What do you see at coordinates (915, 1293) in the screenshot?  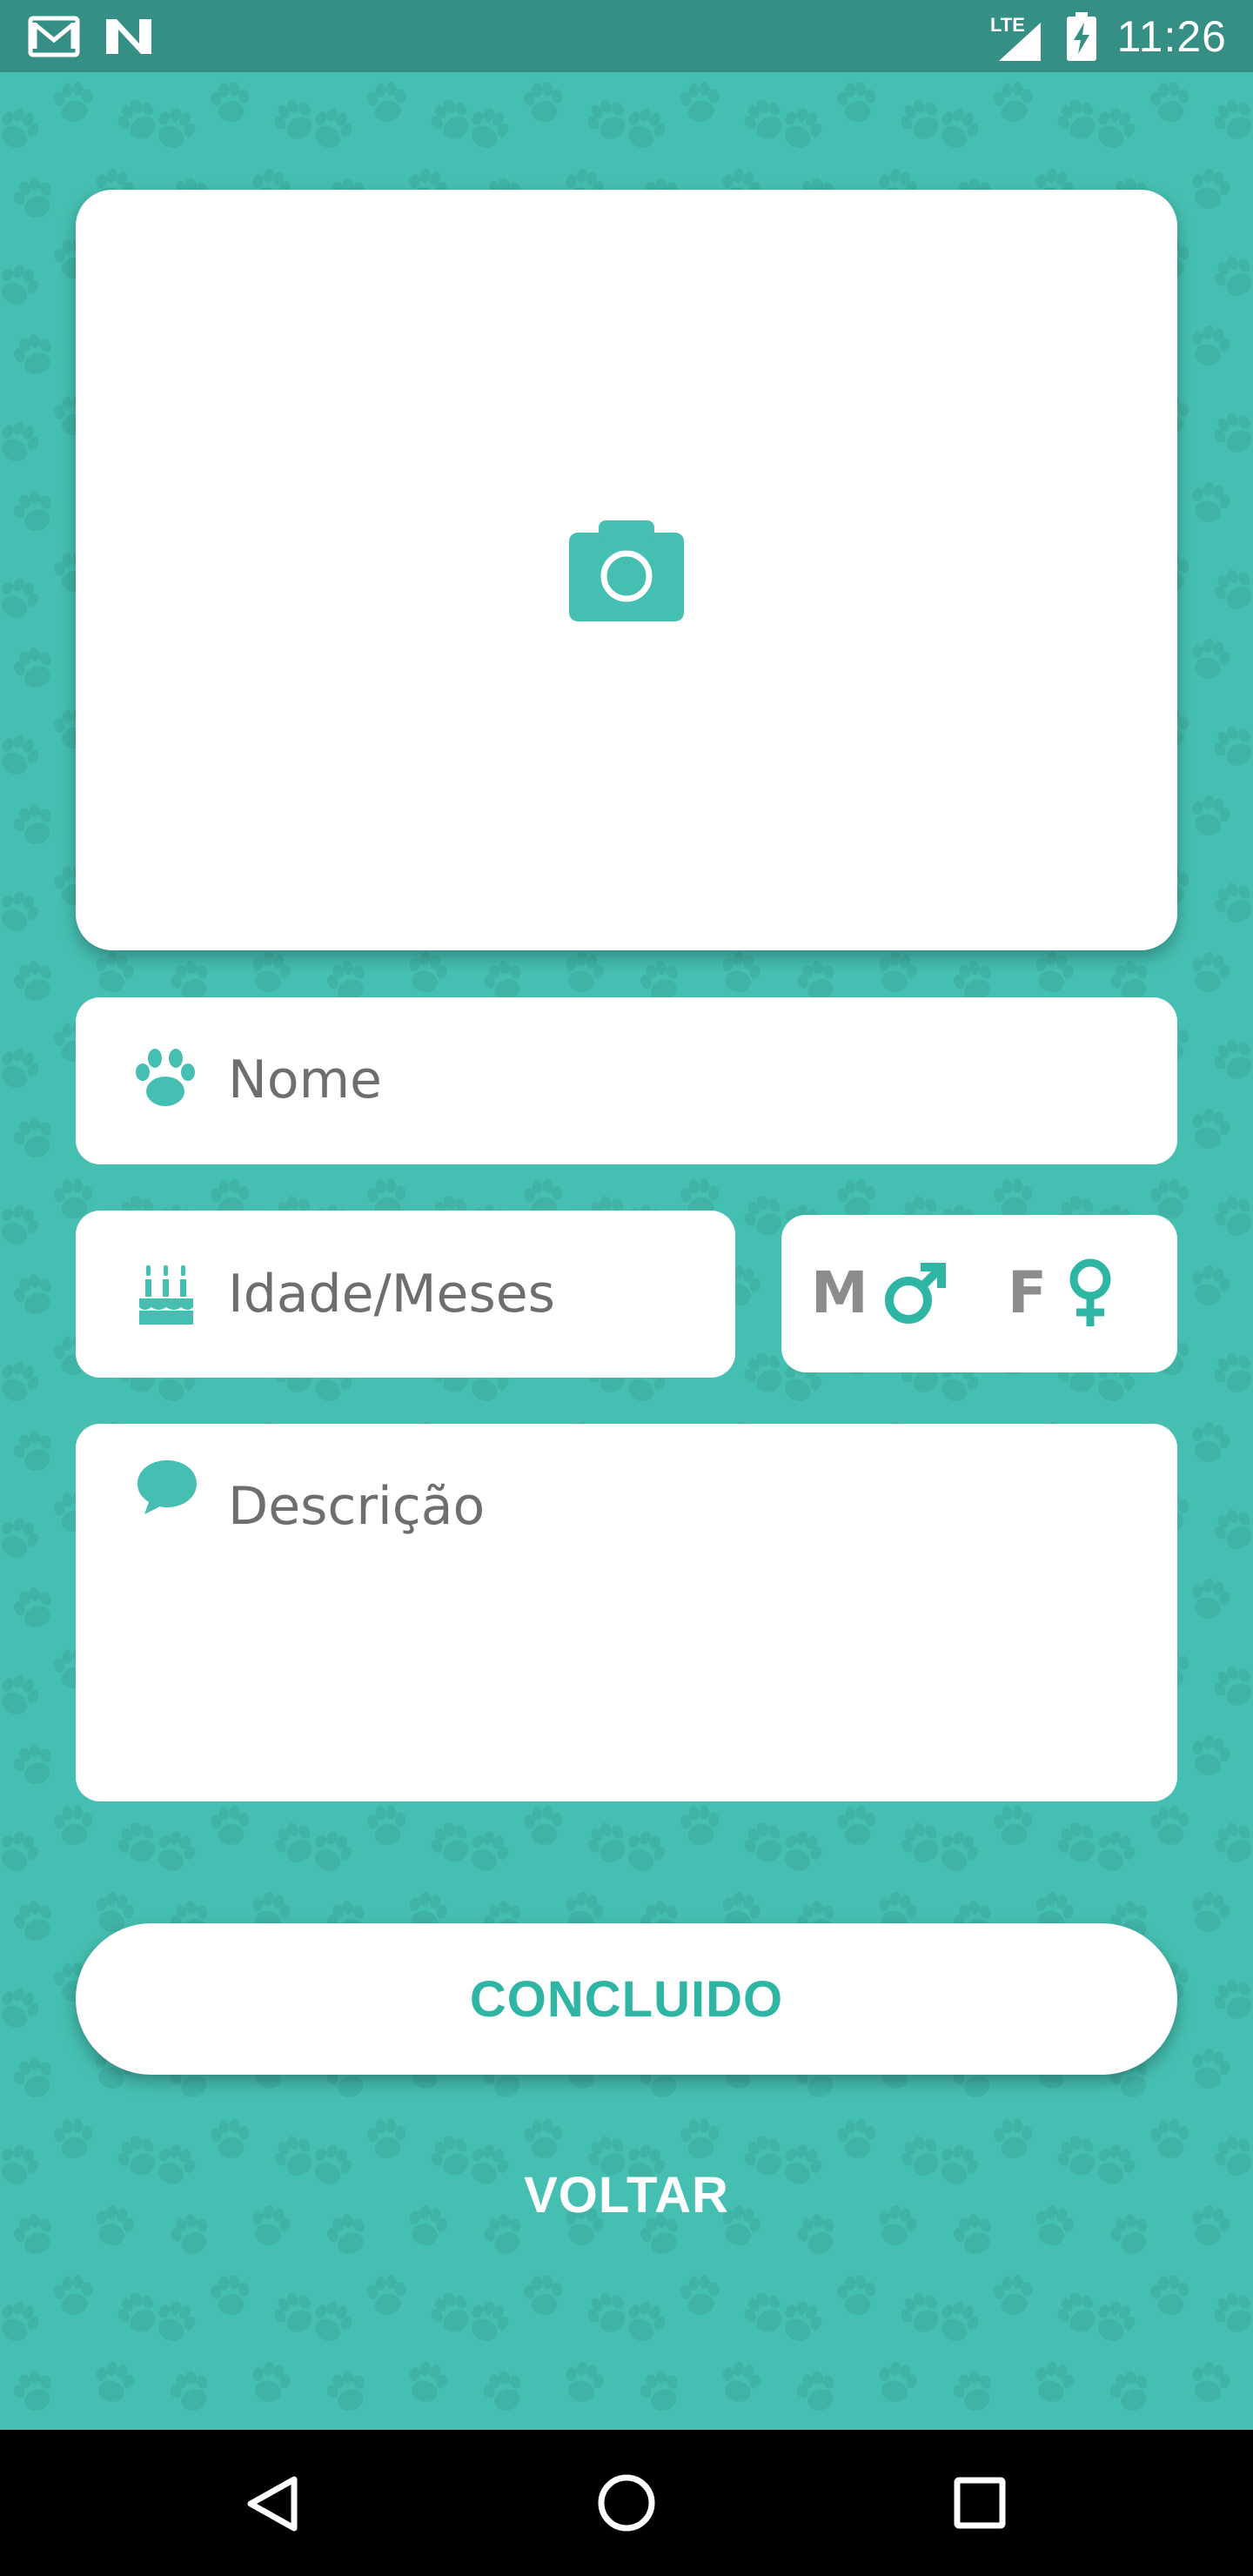 I see `male-symbol-icon` at bounding box center [915, 1293].